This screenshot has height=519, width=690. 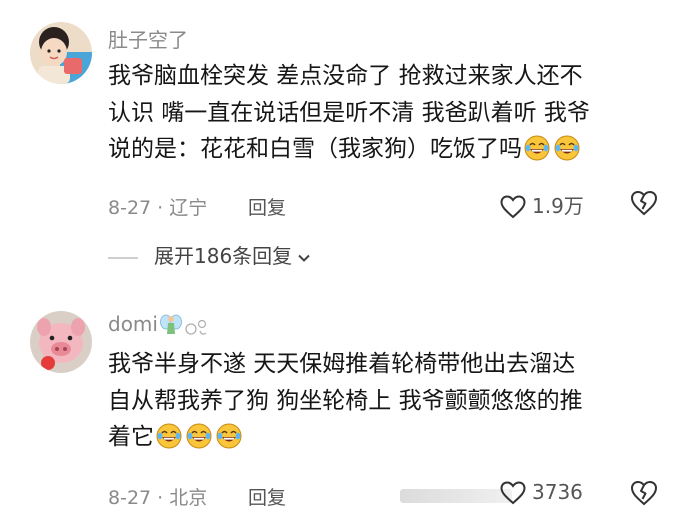 I want to click on comment-line: 着它, so click(x=388, y=437).